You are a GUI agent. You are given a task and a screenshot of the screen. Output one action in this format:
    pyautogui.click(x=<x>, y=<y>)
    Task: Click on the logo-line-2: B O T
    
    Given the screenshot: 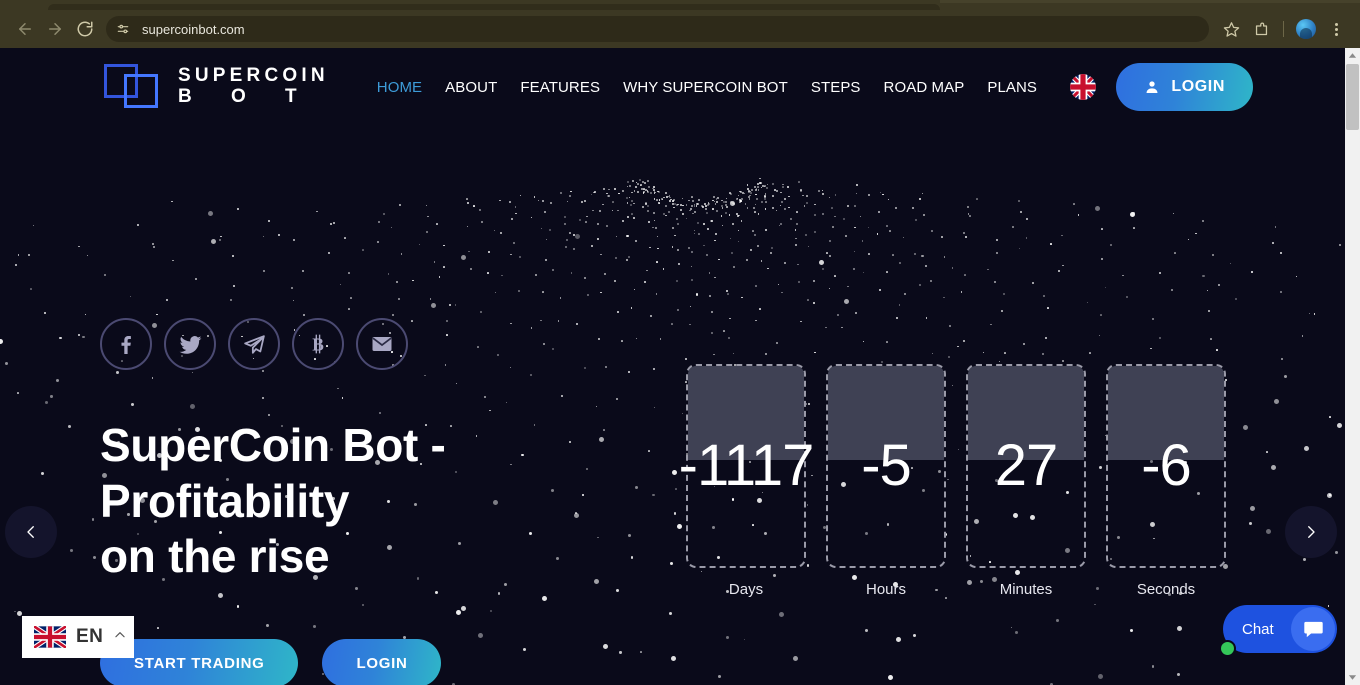 What is the action you would take?
    pyautogui.click(x=246, y=96)
    